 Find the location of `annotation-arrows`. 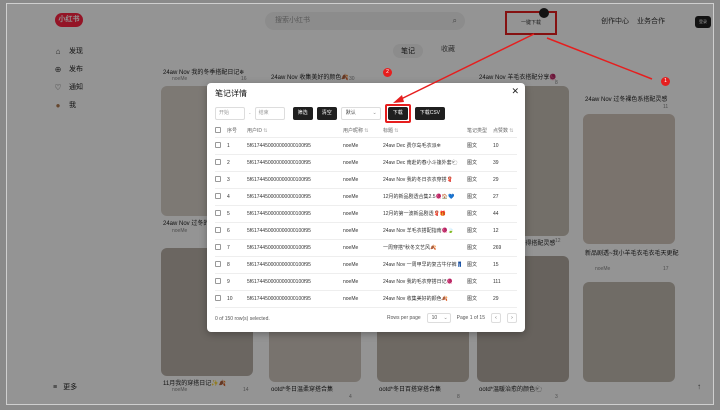

annotation-arrows is located at coordinates (523, 68).